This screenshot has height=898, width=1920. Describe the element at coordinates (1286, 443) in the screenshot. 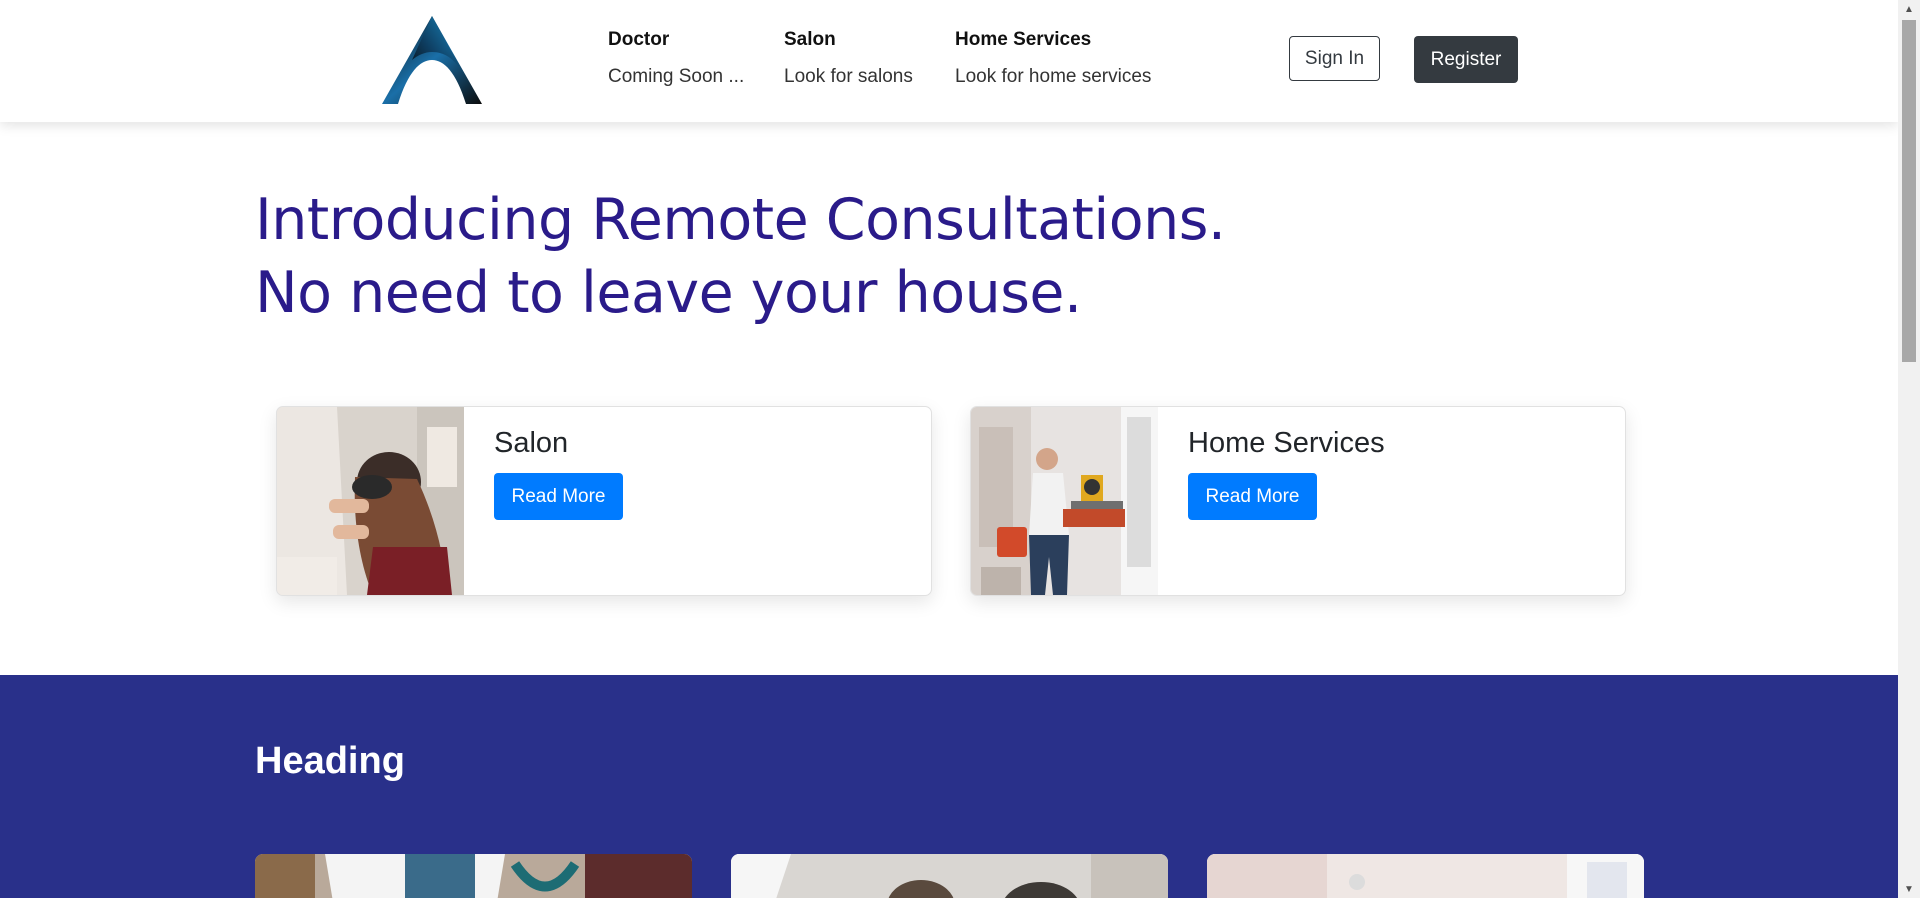

I see `service-title: Home Services` at that location.